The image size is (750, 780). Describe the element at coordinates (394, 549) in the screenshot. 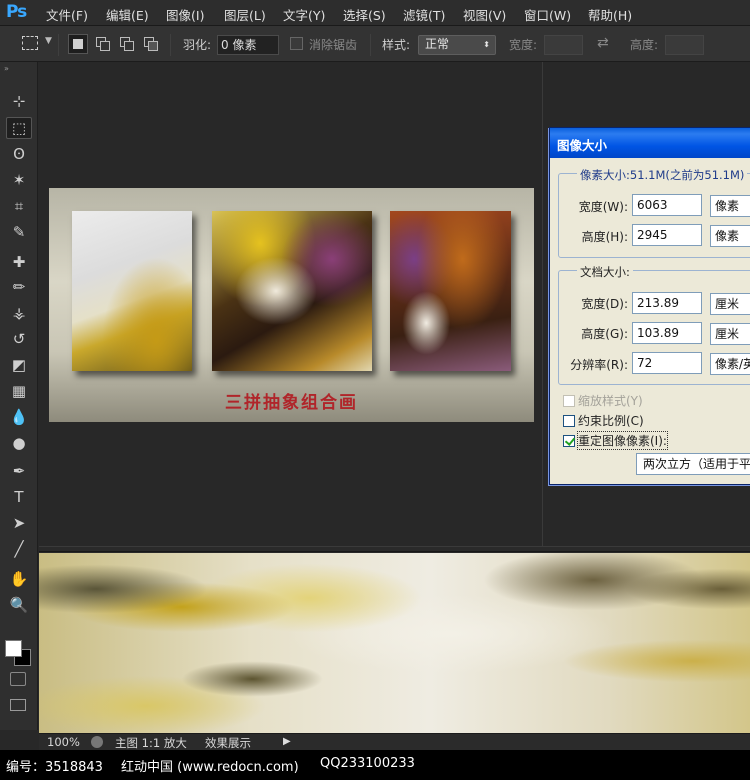

I see `document-tab-divider` at that location.